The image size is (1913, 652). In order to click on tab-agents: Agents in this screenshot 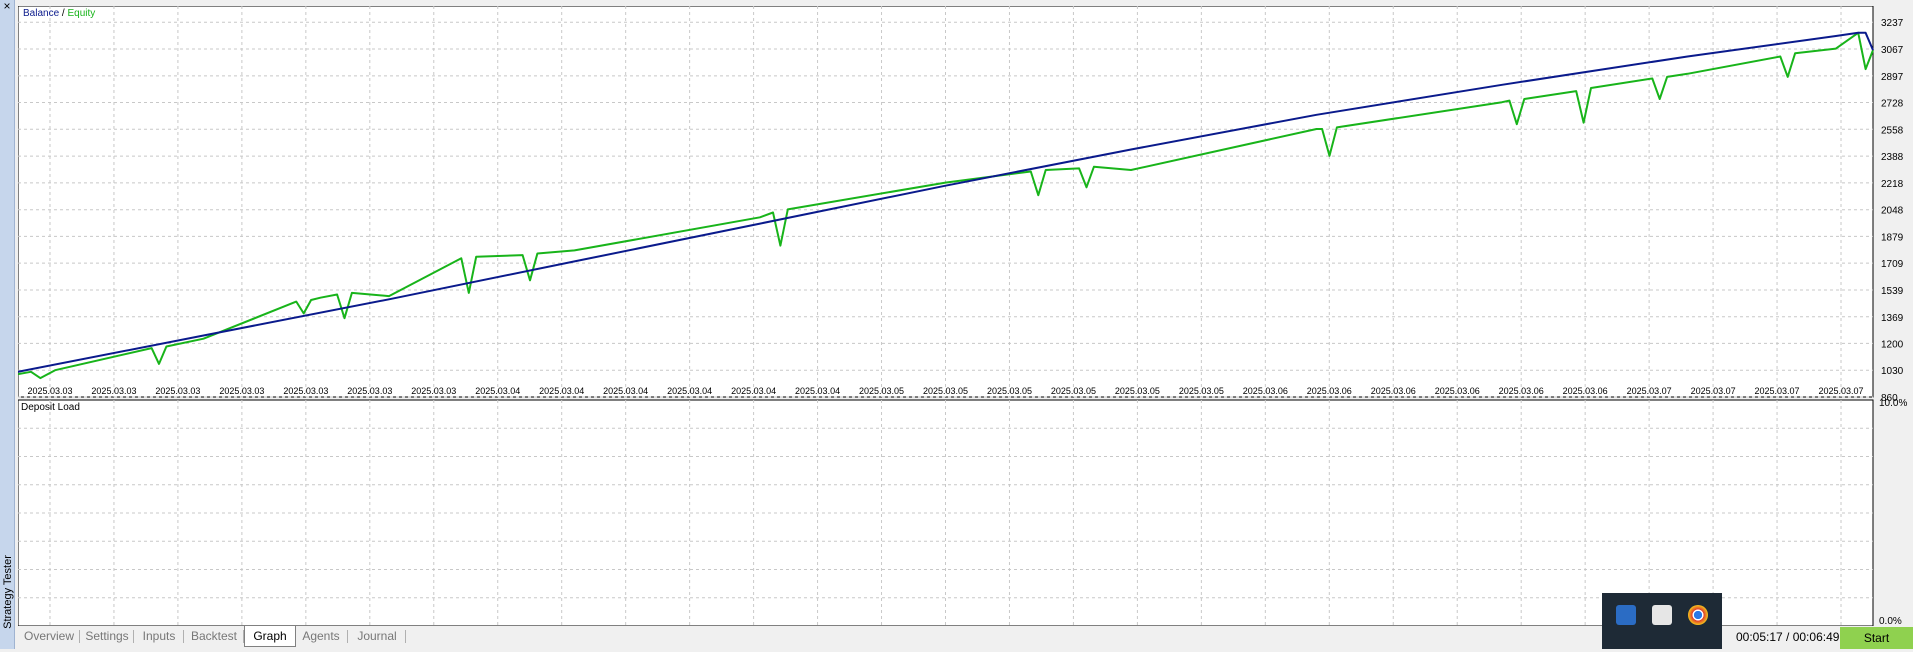, I will do `click(321, 636)`.